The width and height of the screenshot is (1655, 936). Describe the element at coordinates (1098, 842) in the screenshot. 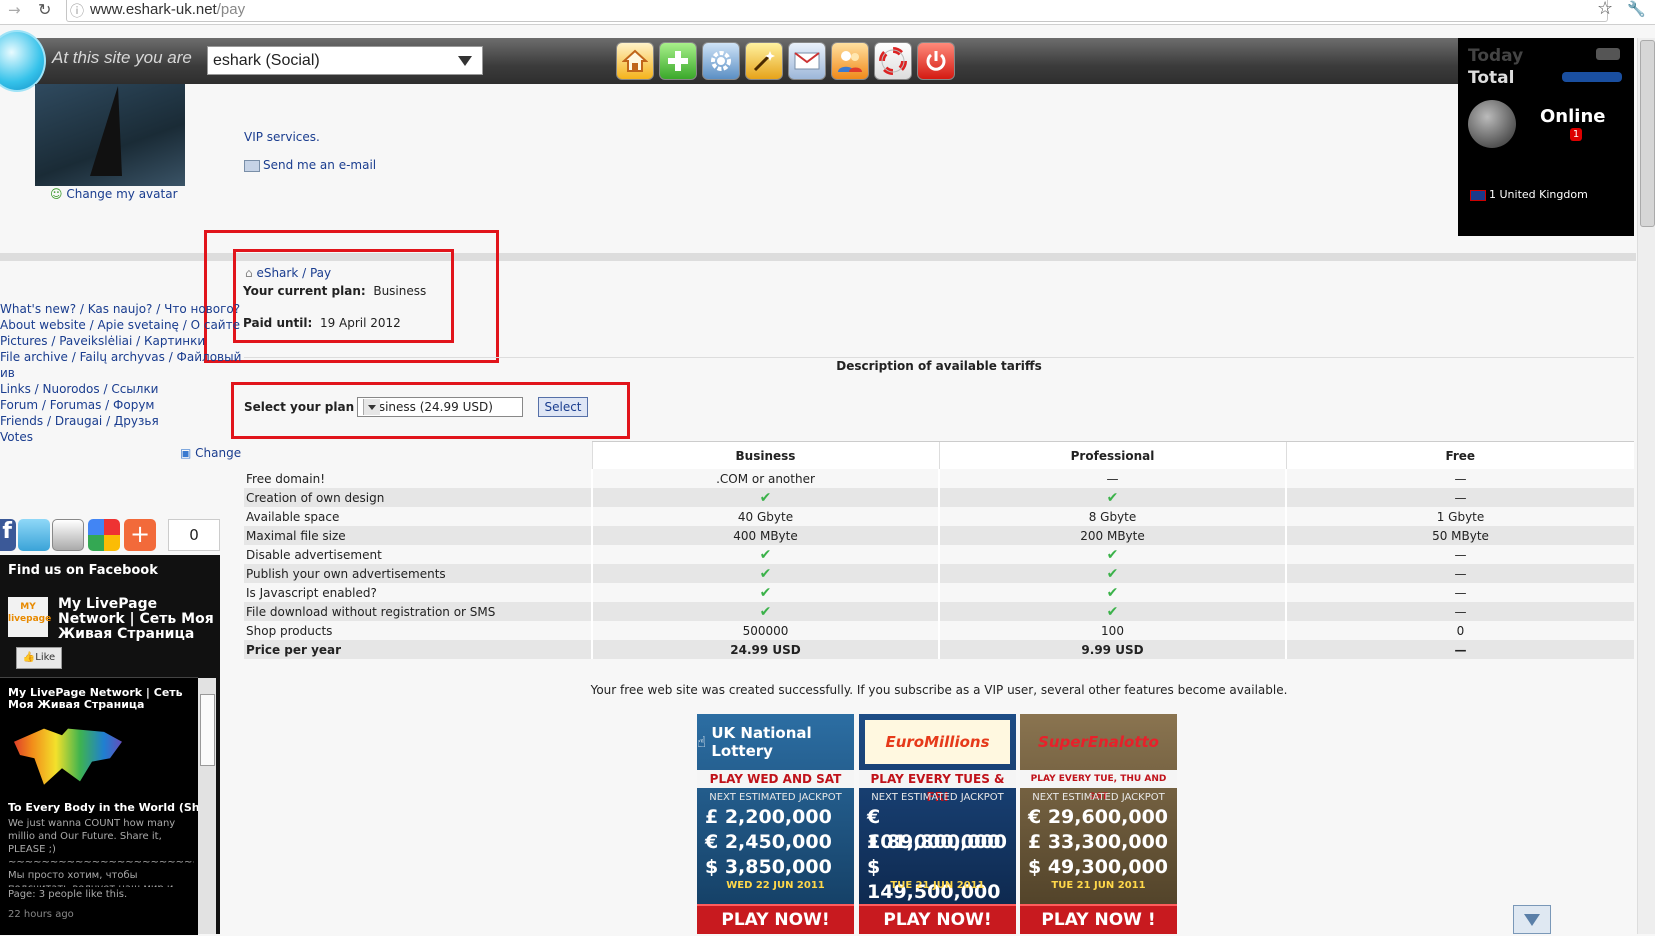

I see `lottery-amount: £ 33,300,000` at that location.